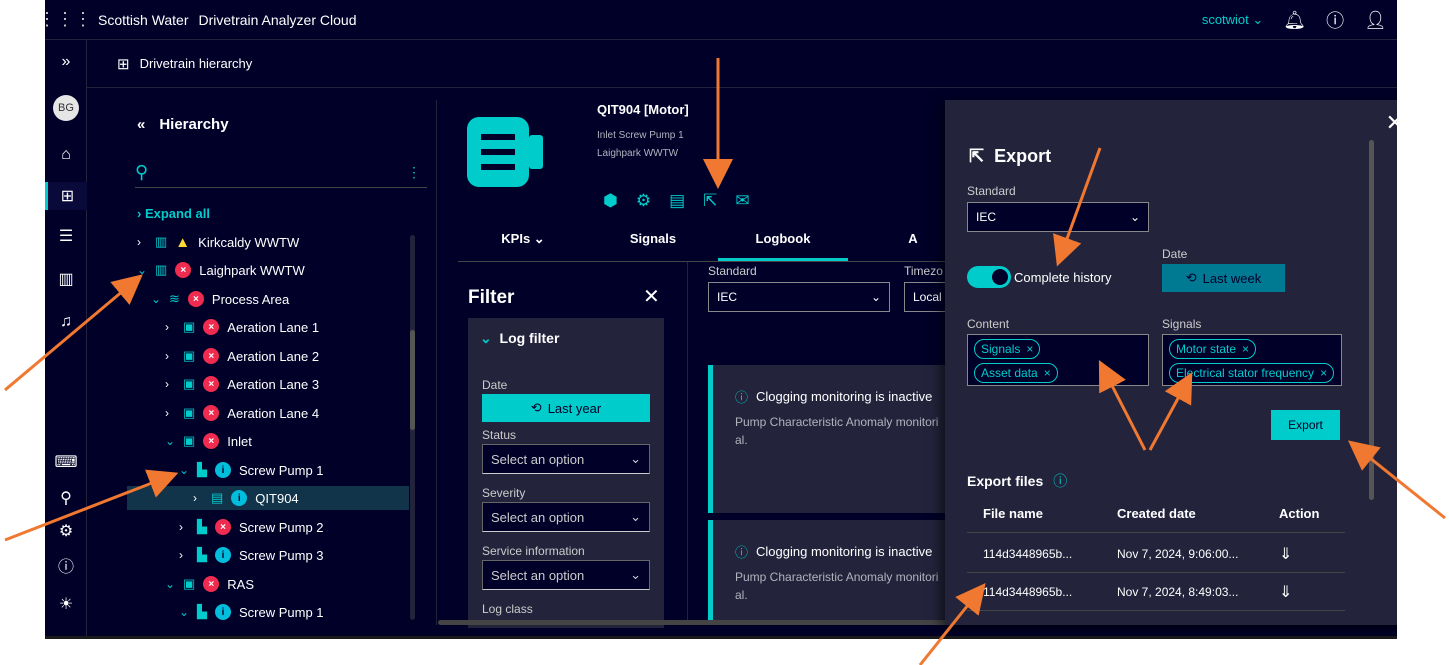 This screenshot has width=1449, height=665. Describe the element at coordinates (1294, 20) in the screenshot. I see `bell-icon: 🔔︎` at that location.